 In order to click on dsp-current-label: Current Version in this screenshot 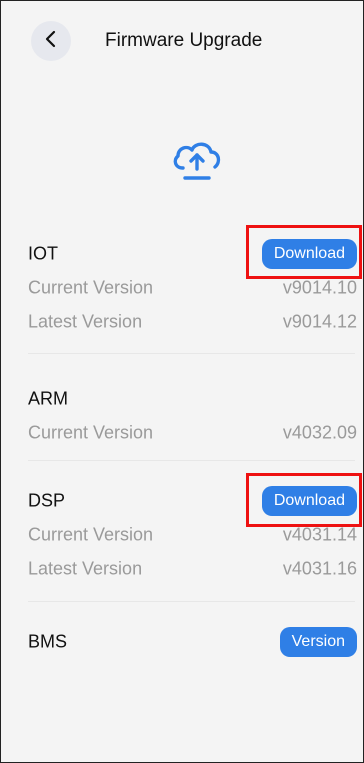, I will do `click(91, 534)`.